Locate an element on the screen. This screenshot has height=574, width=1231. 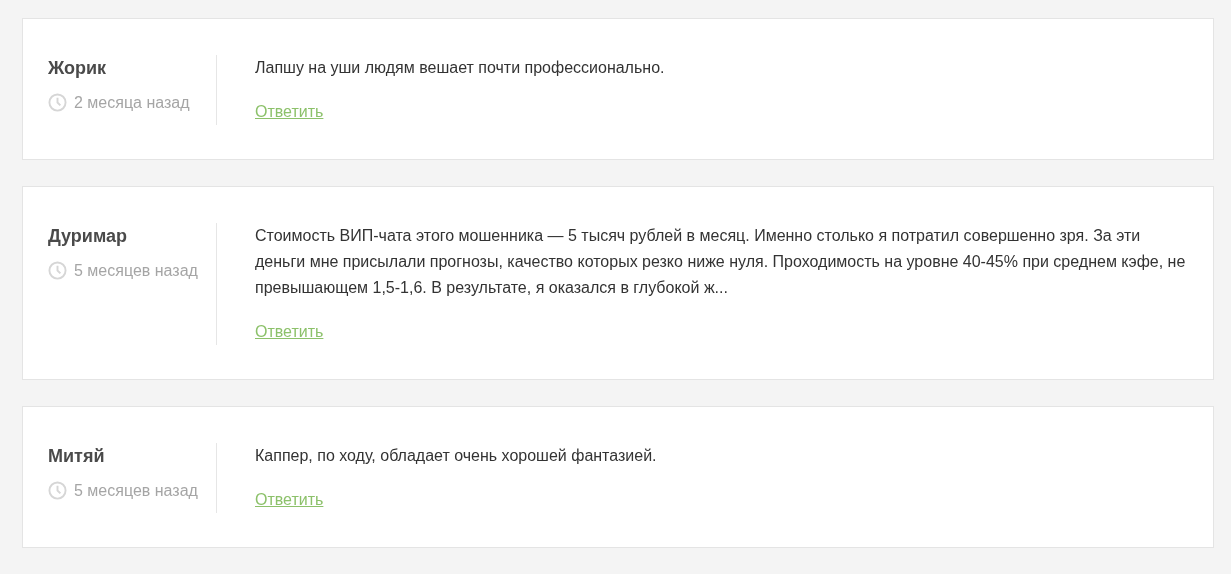
comment-author: Дуримар is located at coordinates (87, 236).